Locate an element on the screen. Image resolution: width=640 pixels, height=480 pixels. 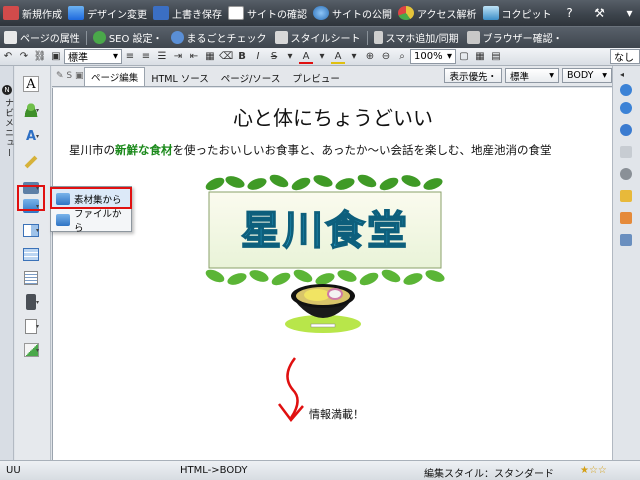
text-insert-button: A is located at coordinates (31, 84).